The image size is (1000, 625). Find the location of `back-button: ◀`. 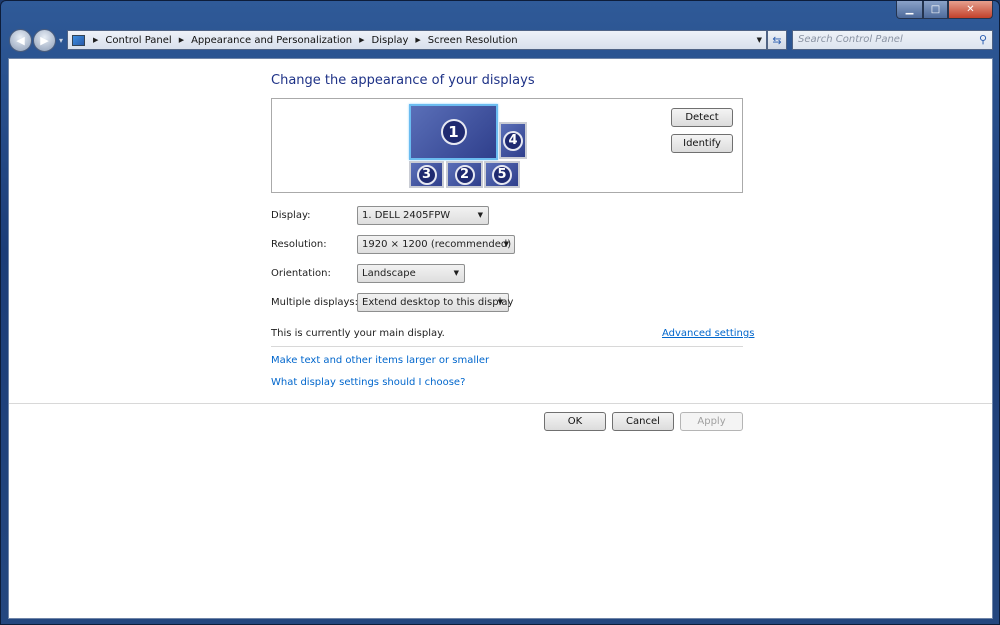

back-button: ◀ is located at coordinates (20, 40).